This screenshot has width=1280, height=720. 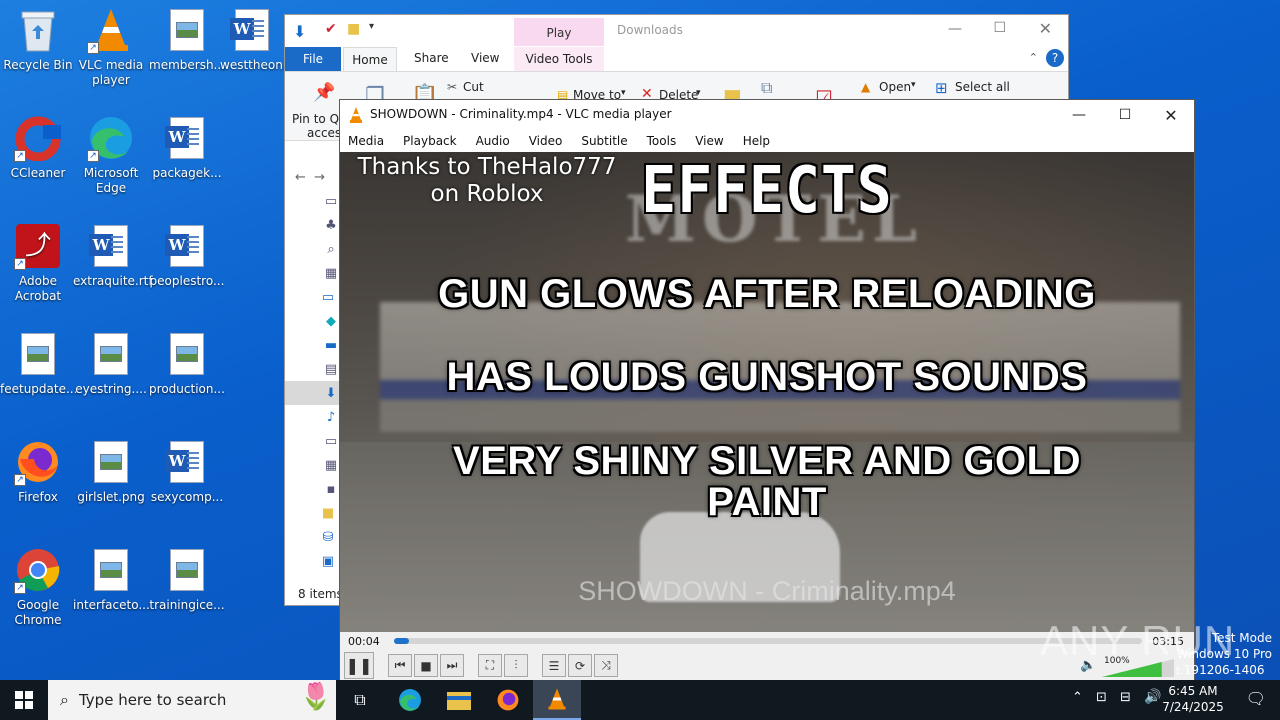 I want to click on libraries-icon: ■, so click(x=313, y=513).